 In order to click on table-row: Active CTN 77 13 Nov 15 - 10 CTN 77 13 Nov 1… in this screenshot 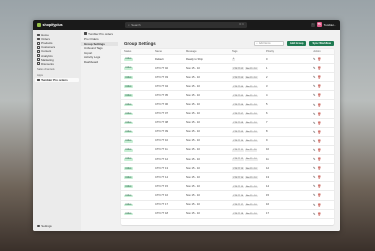, I will do `click(227, 169)`.